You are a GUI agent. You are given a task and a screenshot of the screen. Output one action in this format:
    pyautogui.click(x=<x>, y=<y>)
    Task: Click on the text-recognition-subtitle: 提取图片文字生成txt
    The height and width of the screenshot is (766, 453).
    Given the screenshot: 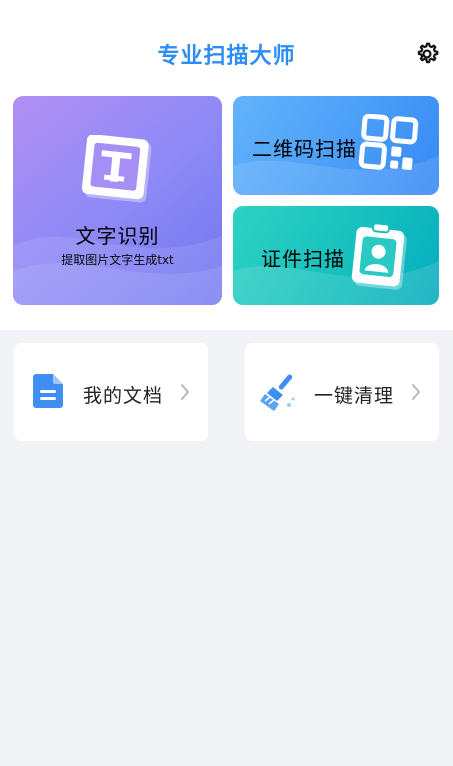 What is the action you would take?
    pyautogui.click(x=117, y=260)
    